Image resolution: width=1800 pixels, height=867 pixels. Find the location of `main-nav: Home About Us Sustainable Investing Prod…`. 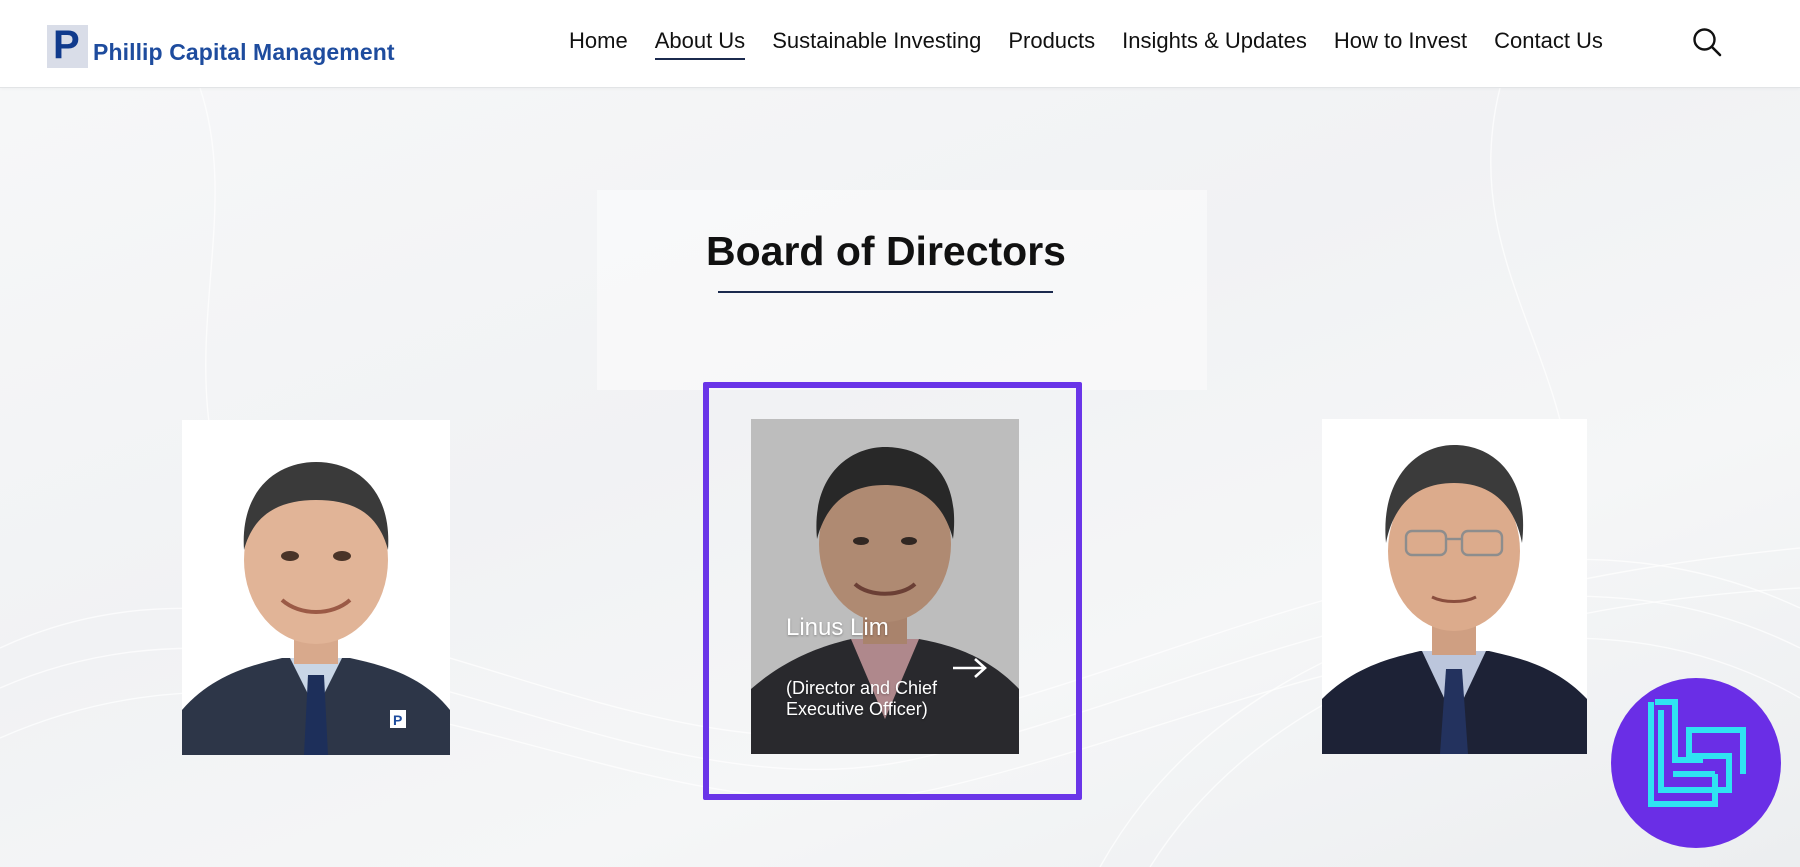

main-nav: Home About Us Sustainable Investing Prod… is located at coordinates (1099, 44).